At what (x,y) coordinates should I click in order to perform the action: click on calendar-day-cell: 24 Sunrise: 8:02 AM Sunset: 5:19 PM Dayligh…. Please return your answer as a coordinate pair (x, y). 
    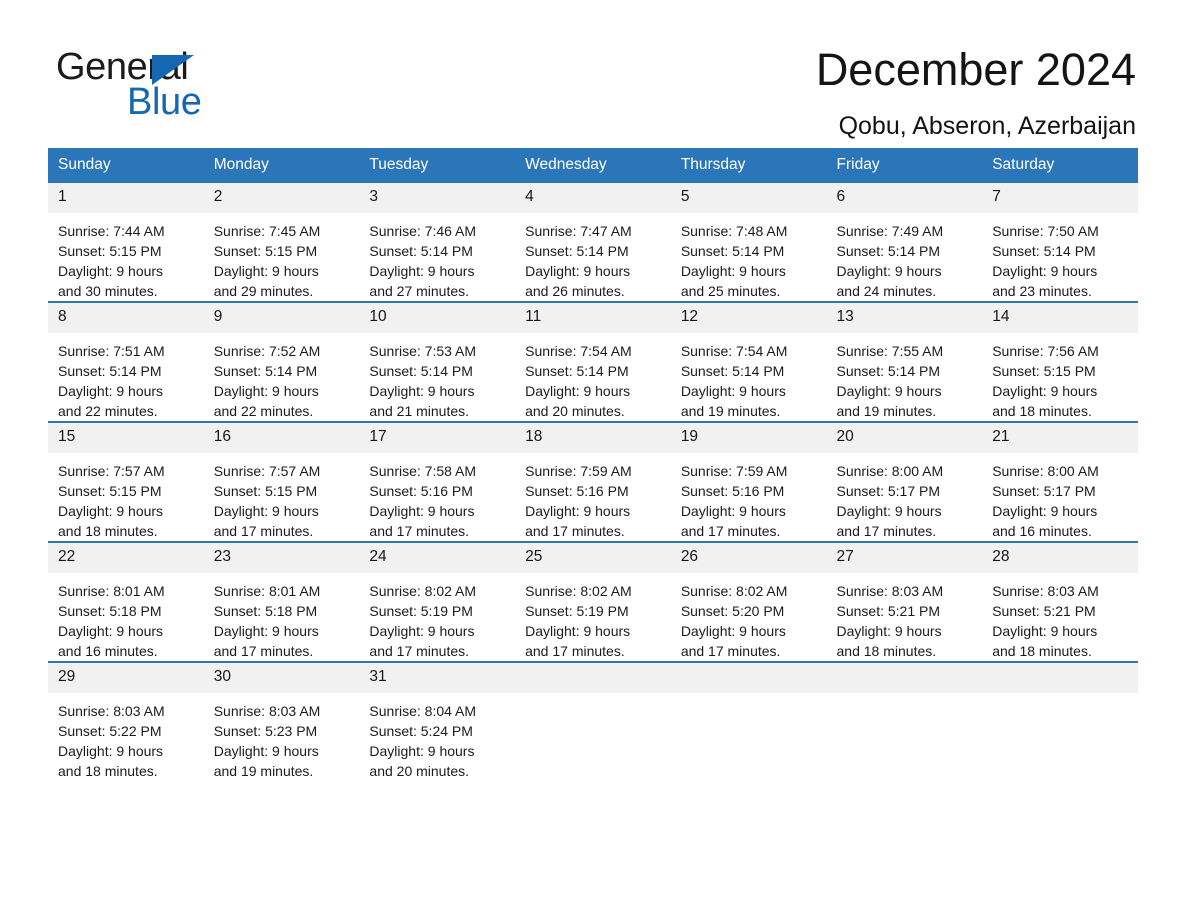
    Looking at the image, I should click on (437, 601).